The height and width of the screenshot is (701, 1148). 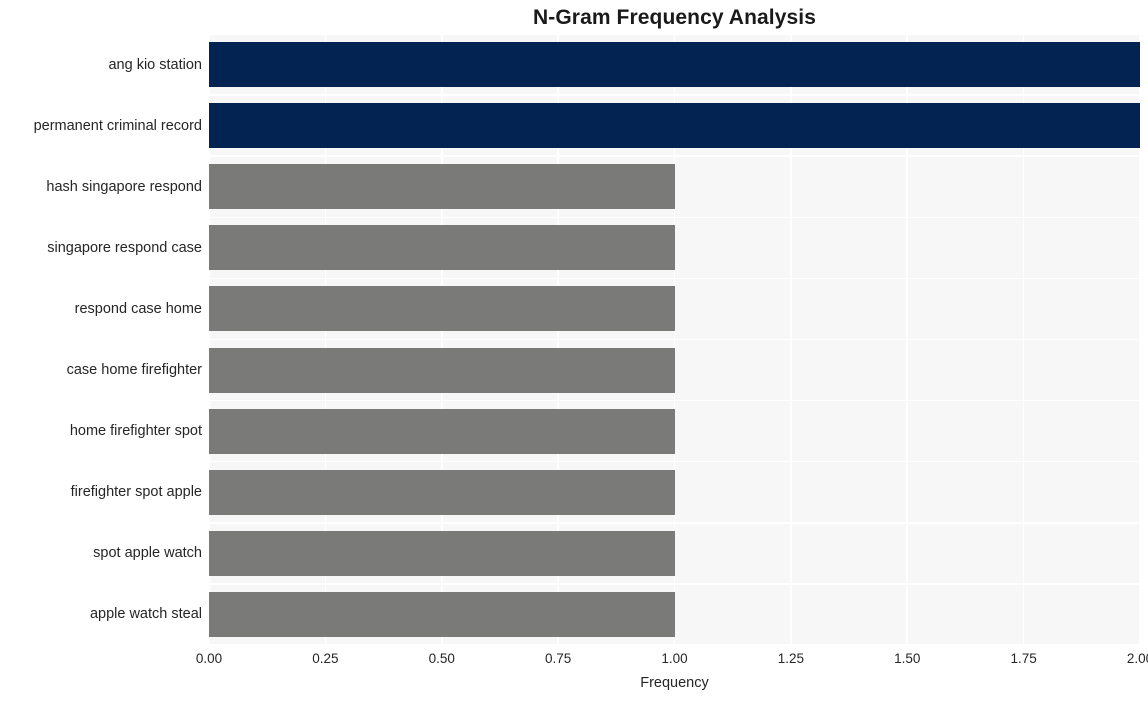 I want to click on x-axis-tick-labels: 0.00 0.25 0.50 0.75 1.00 1.25 1.50 1.75 2.00, so click(x=672, y=661).